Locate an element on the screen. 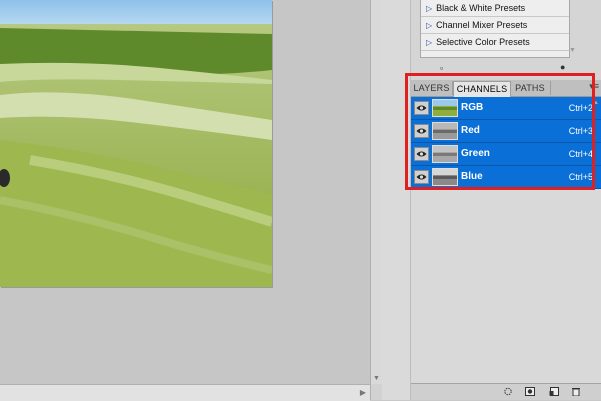 The height and width of the screenshot is (401, 601). channel-row-green: Green Ctrl+4 is located at coordinates (506, 154).